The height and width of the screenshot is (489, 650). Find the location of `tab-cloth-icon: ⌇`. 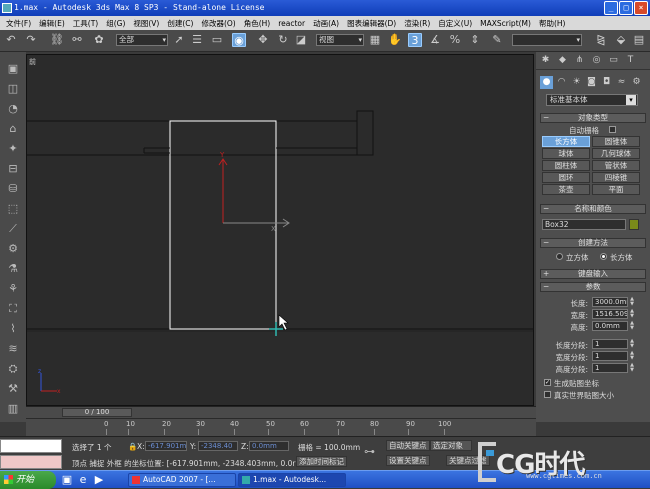

tab-cloth-icon: ⌇ is located at coordinates (13, 329).